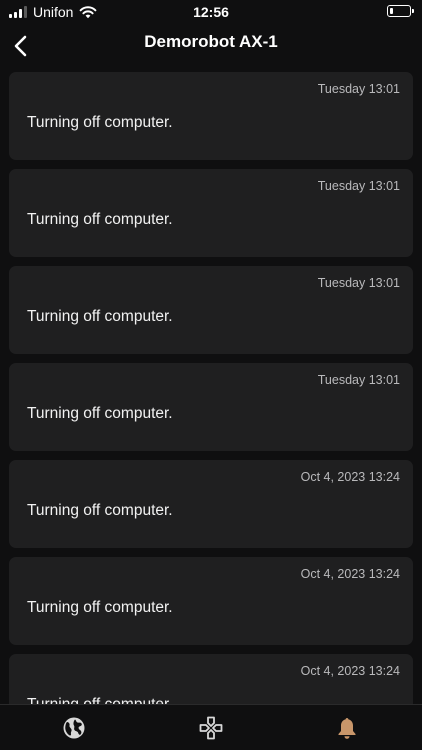 This screenshot has width=422, height=750. I want to click on globe-icon, so click(74, 728).